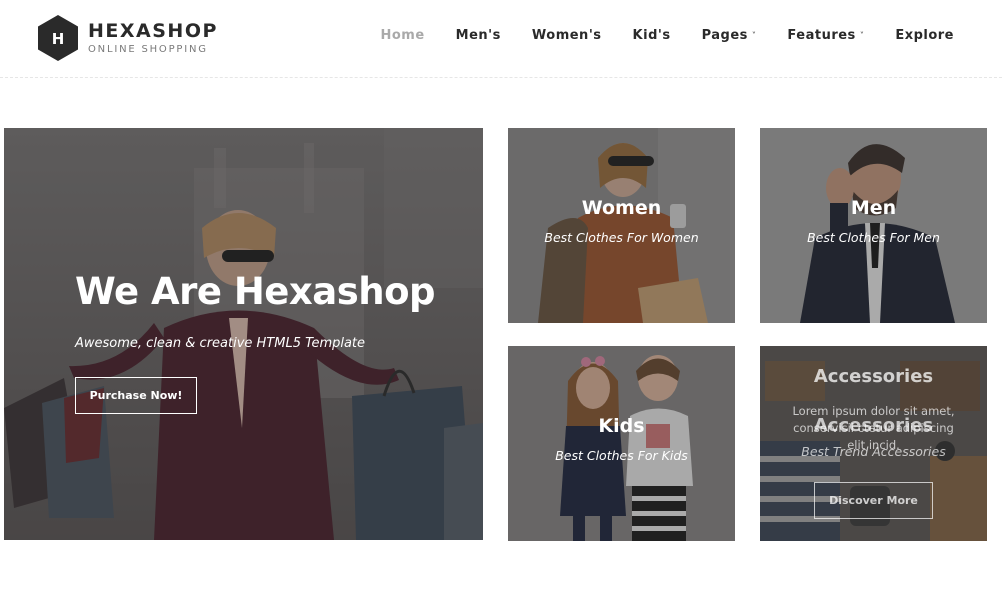 The image size is (1002, 589). What do you see at coordinates (873, 500) in the screenshot?
I see `discover-more-button: Discover More` at bounding box center [873, 500].